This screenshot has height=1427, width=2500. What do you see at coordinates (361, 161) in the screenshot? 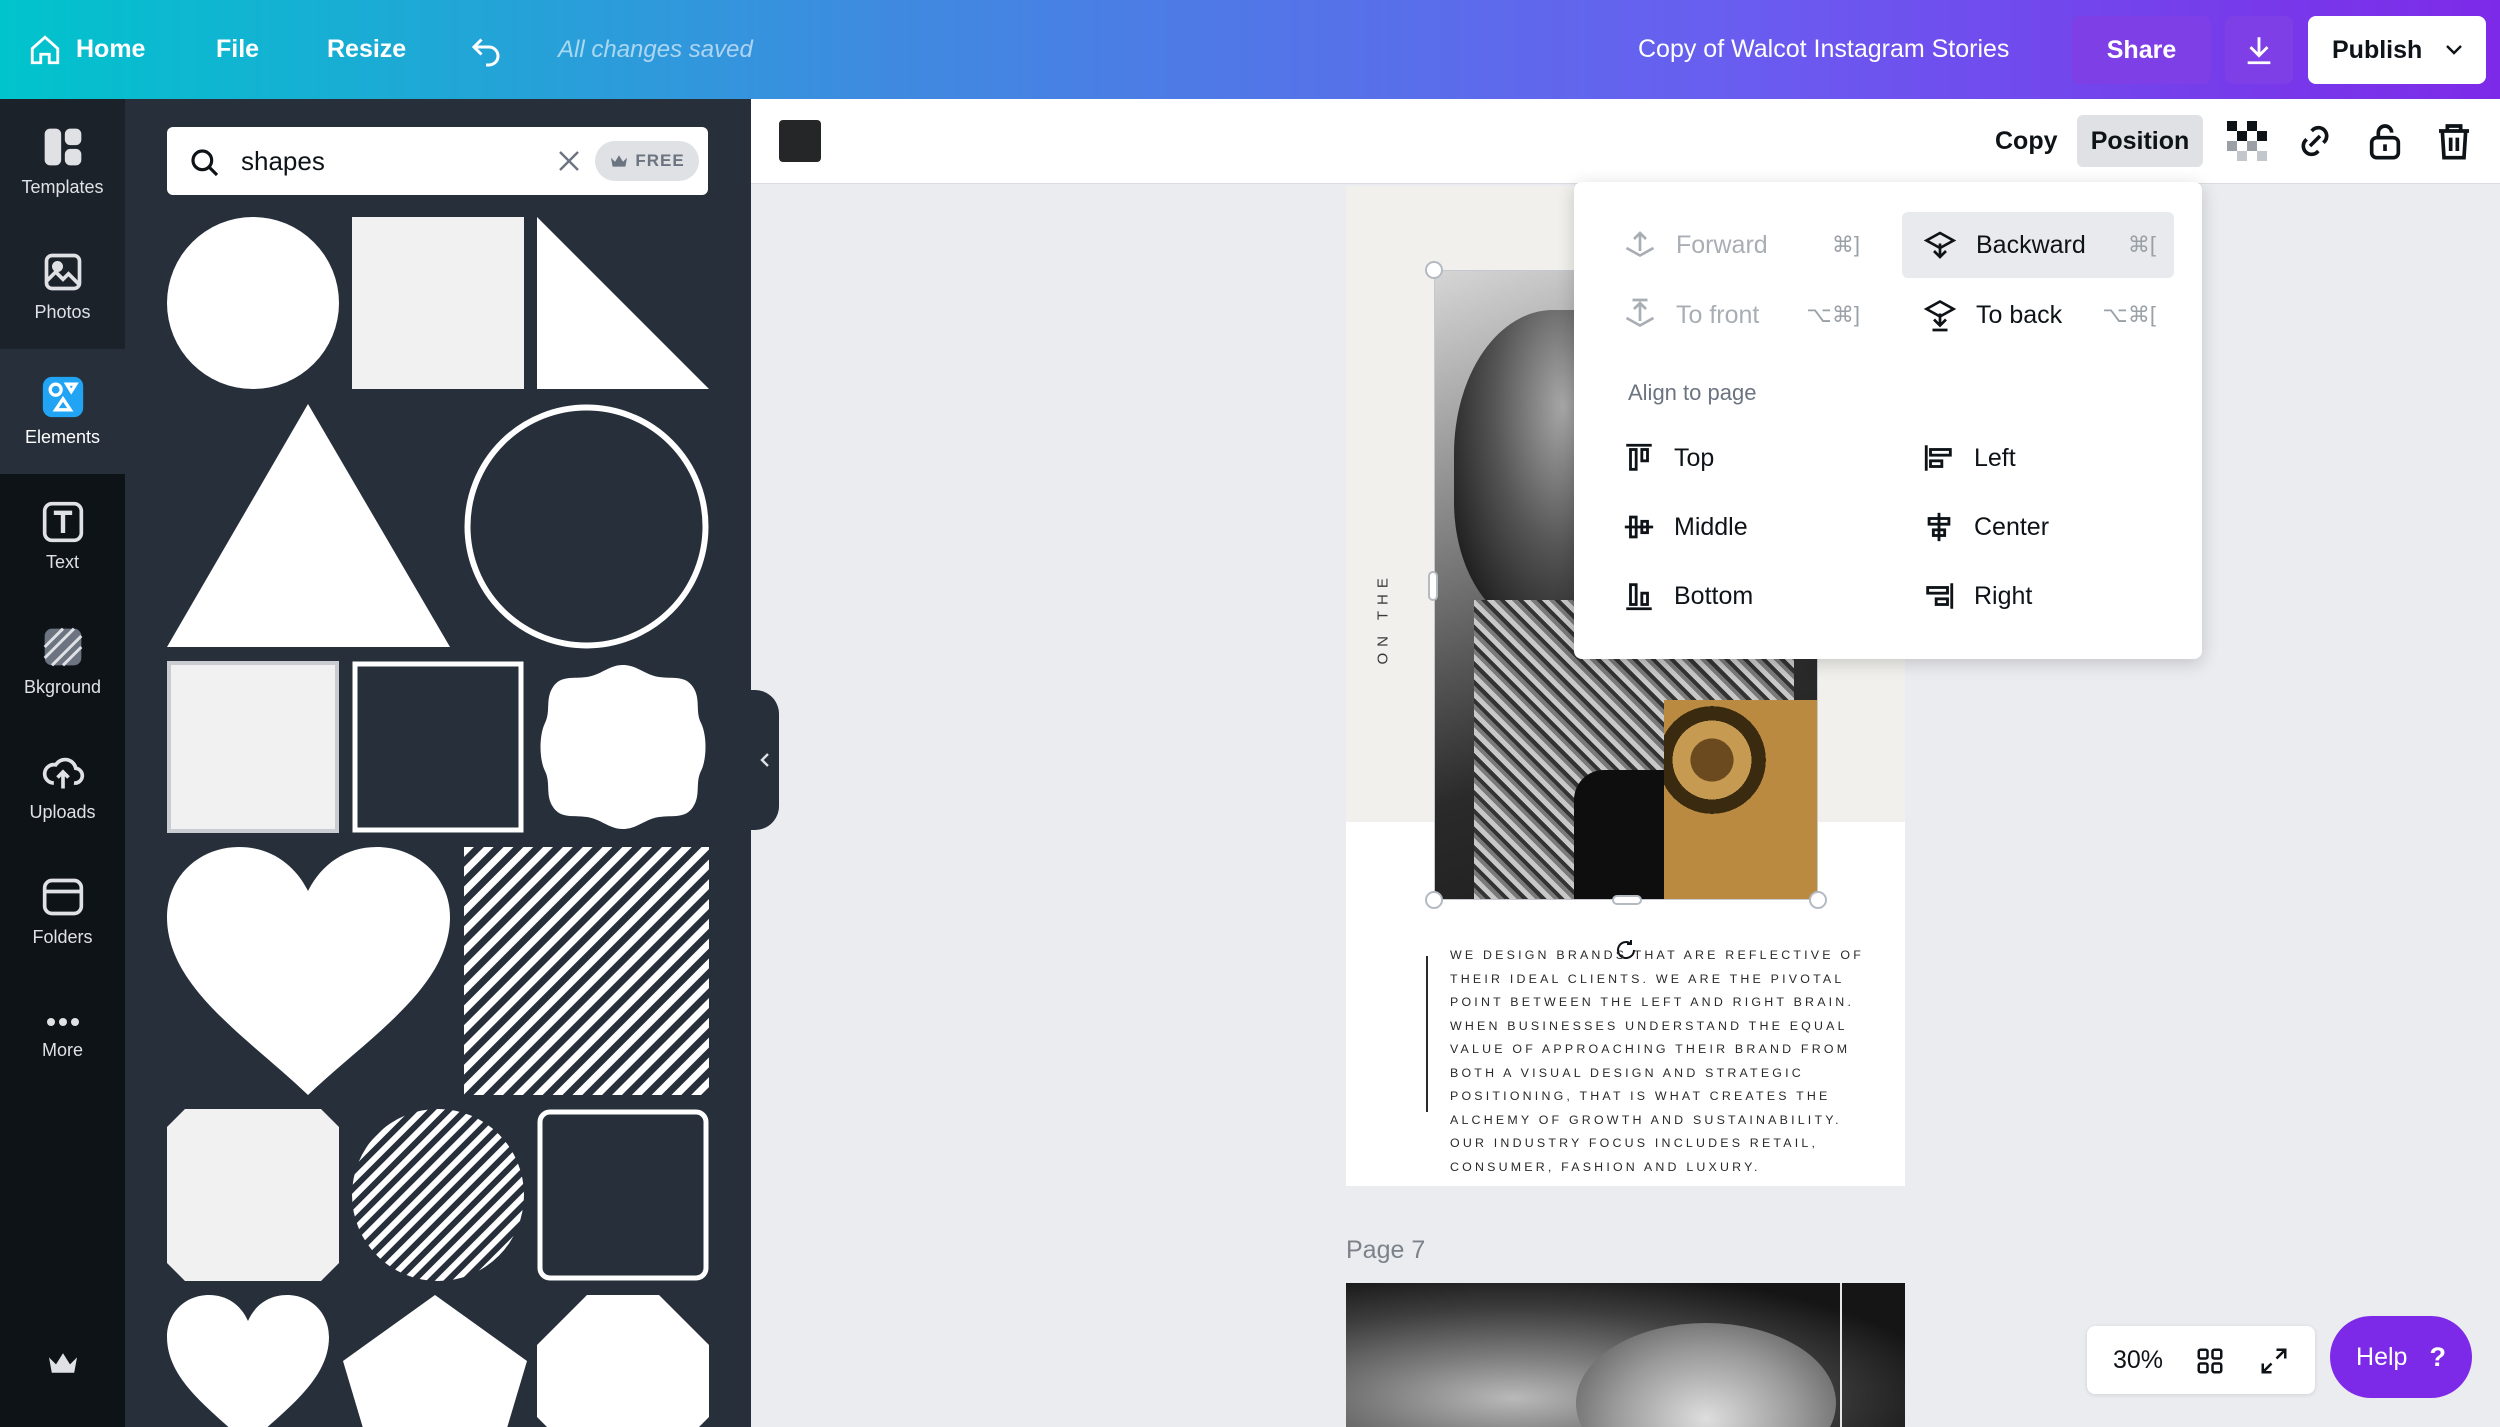
I see `search-input` at bounding box center [361, 161].